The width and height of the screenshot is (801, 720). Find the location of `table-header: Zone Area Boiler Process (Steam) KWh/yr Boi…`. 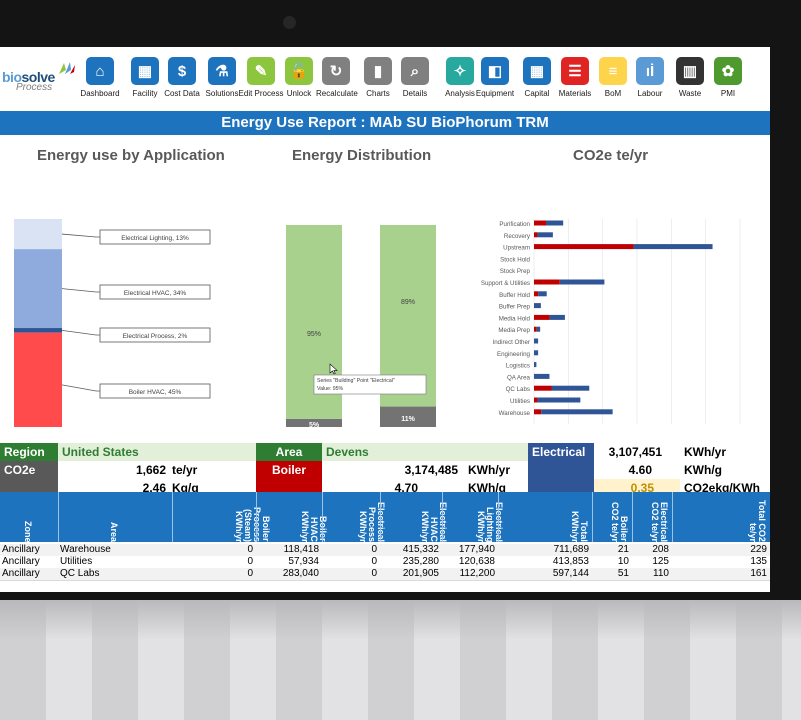

table-header: Zone Area Boiler Process (Steam) KWh/yr Boi… is located at coordinates (385, 517).